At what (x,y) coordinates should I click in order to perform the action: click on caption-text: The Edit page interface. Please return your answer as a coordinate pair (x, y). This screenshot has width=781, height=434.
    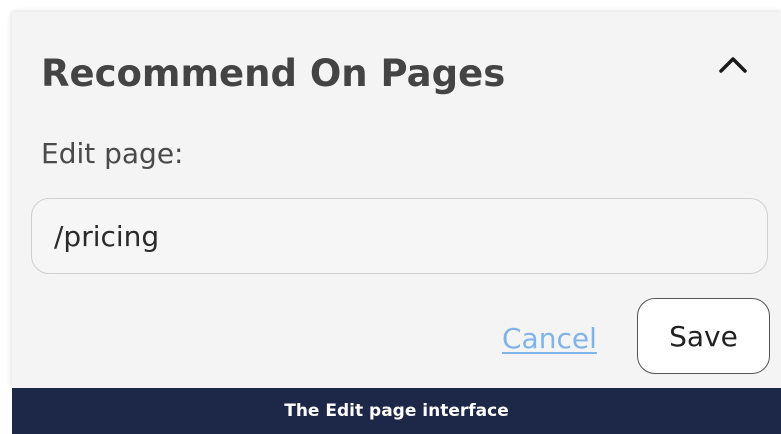
    Looking at the image, I should click on (396, 411).